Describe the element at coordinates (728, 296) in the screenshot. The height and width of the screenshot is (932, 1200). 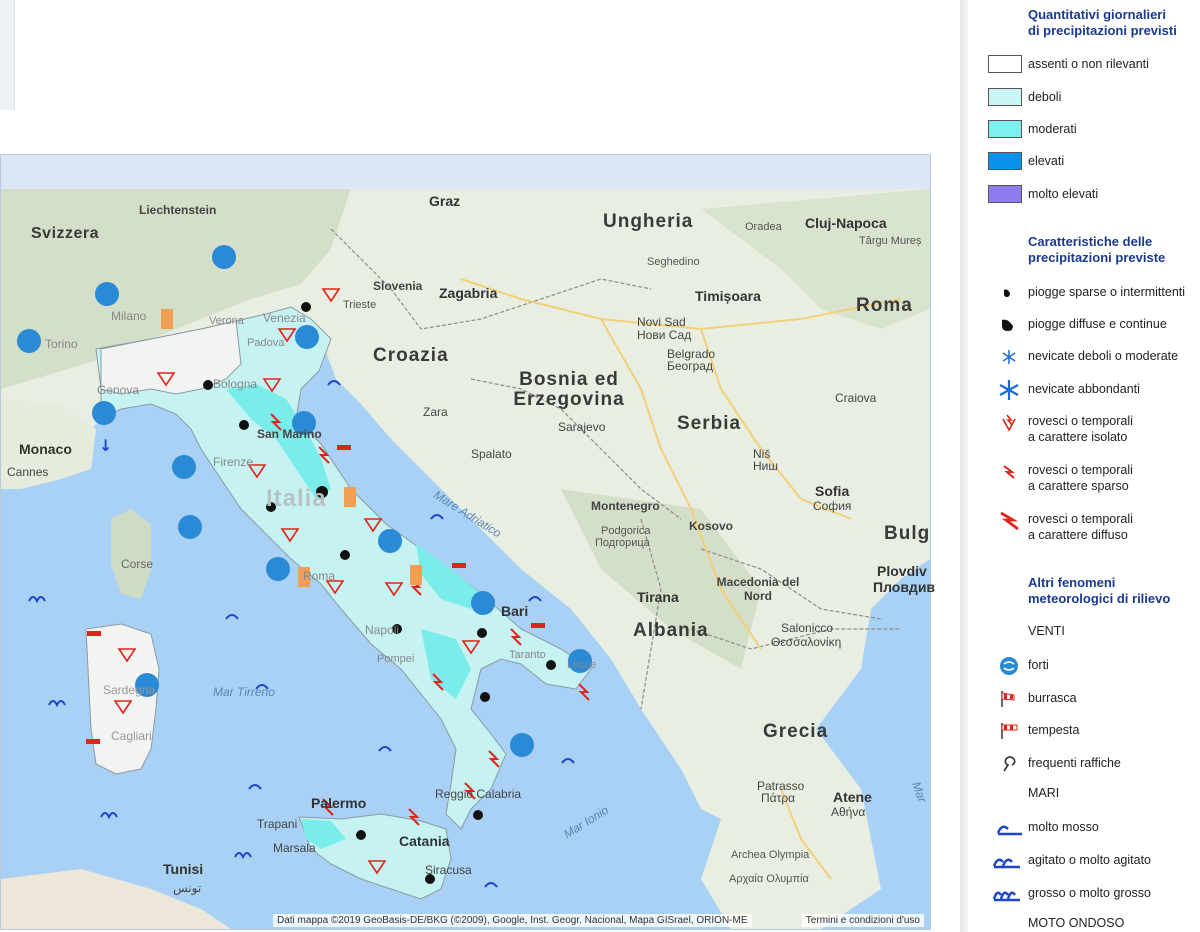
I see `label-timisoara: Timișoara` at that location.